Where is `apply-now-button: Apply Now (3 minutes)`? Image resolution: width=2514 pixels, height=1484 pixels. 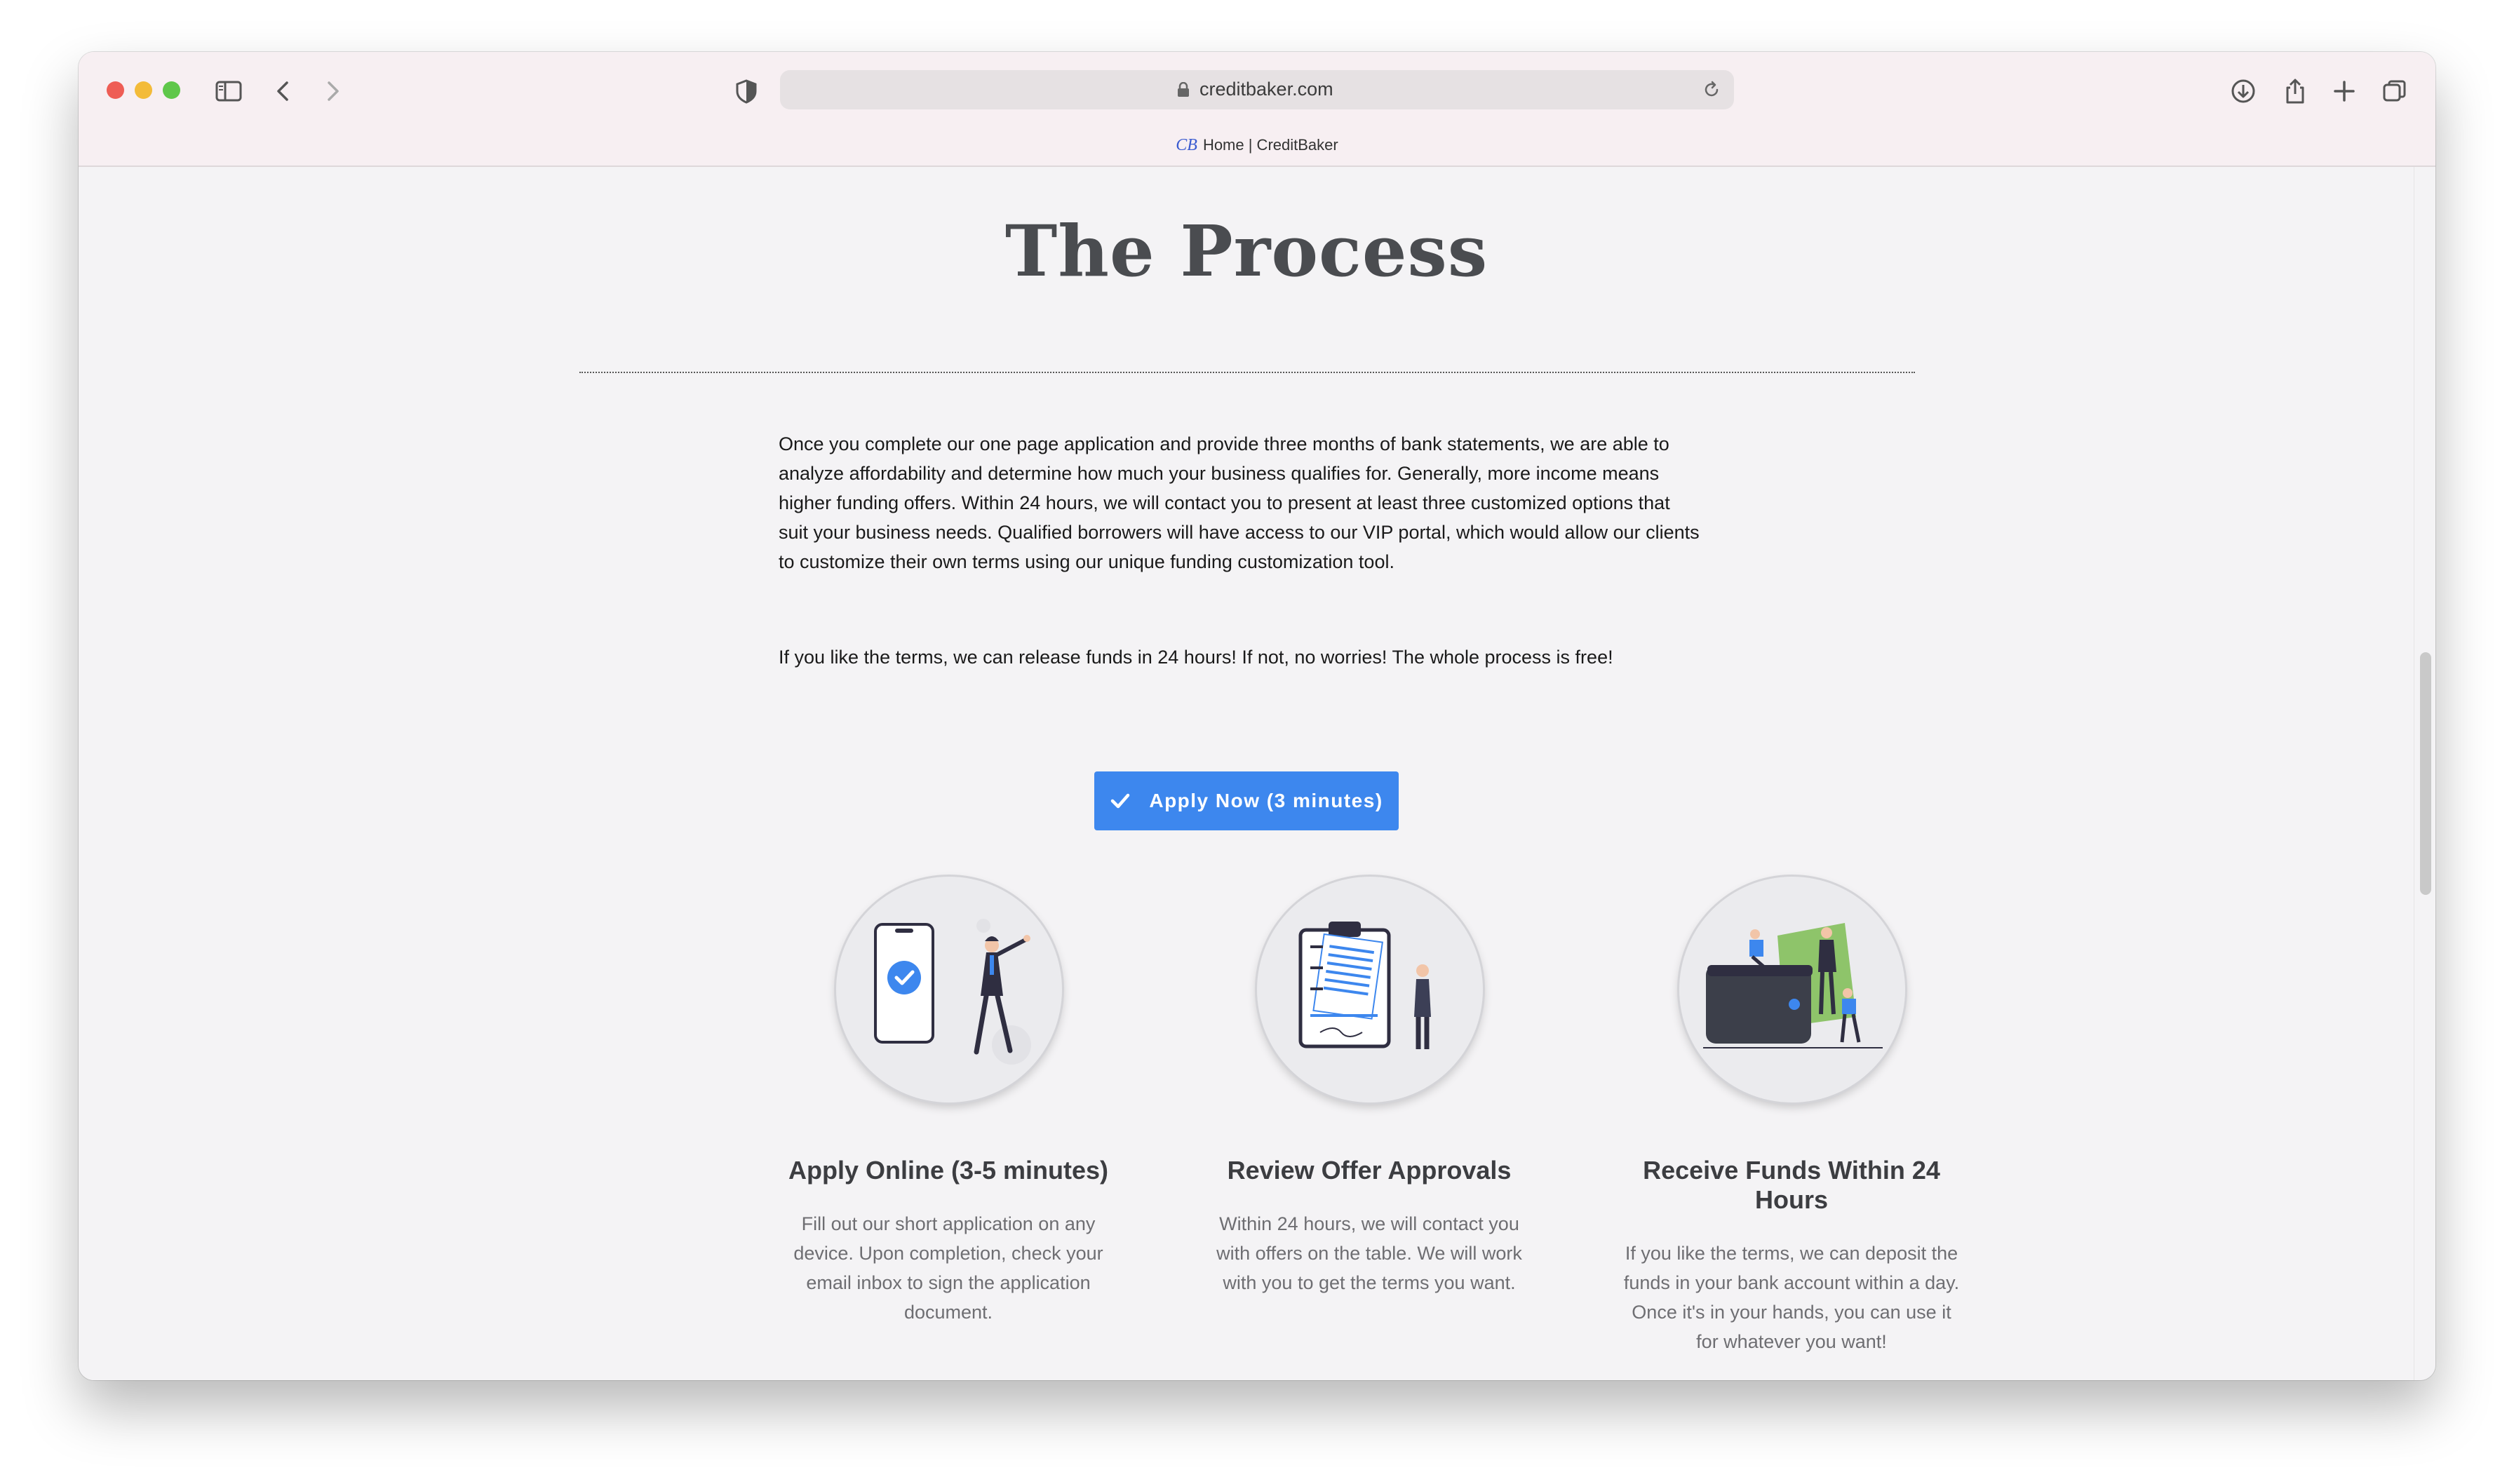 apply-now-button: Apply Now (3 minutes) is located at coordinates (1247, 801).